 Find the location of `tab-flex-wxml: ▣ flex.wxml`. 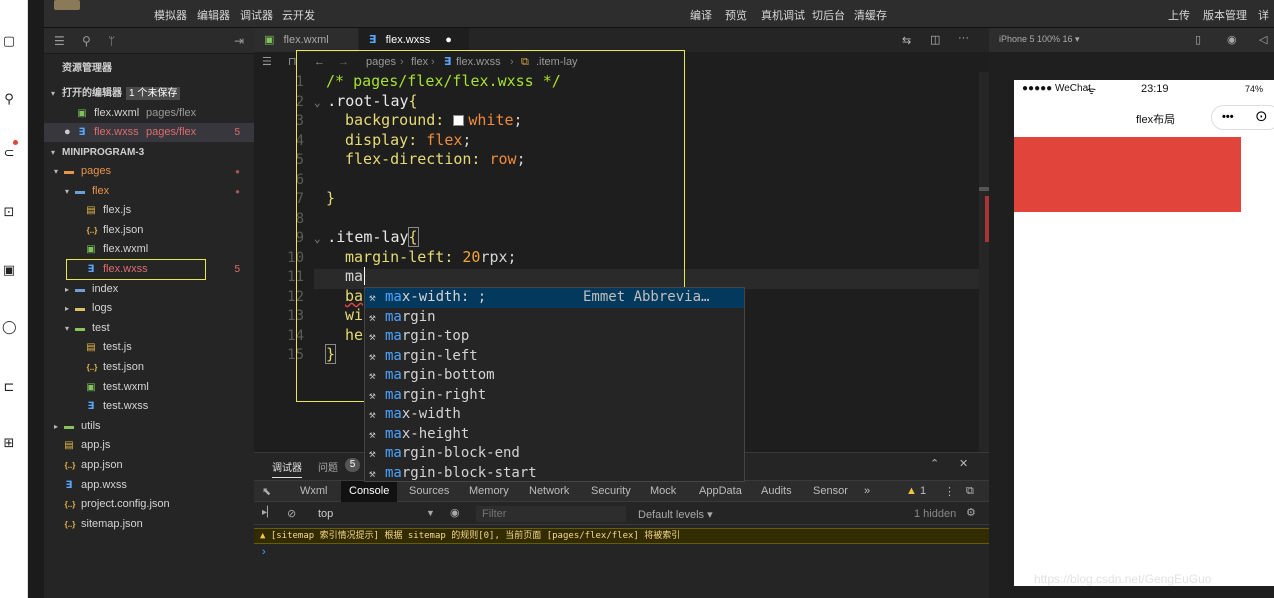

tab-flex-wxml: ▣ flex.wxml is located at coordinates (306, 40).